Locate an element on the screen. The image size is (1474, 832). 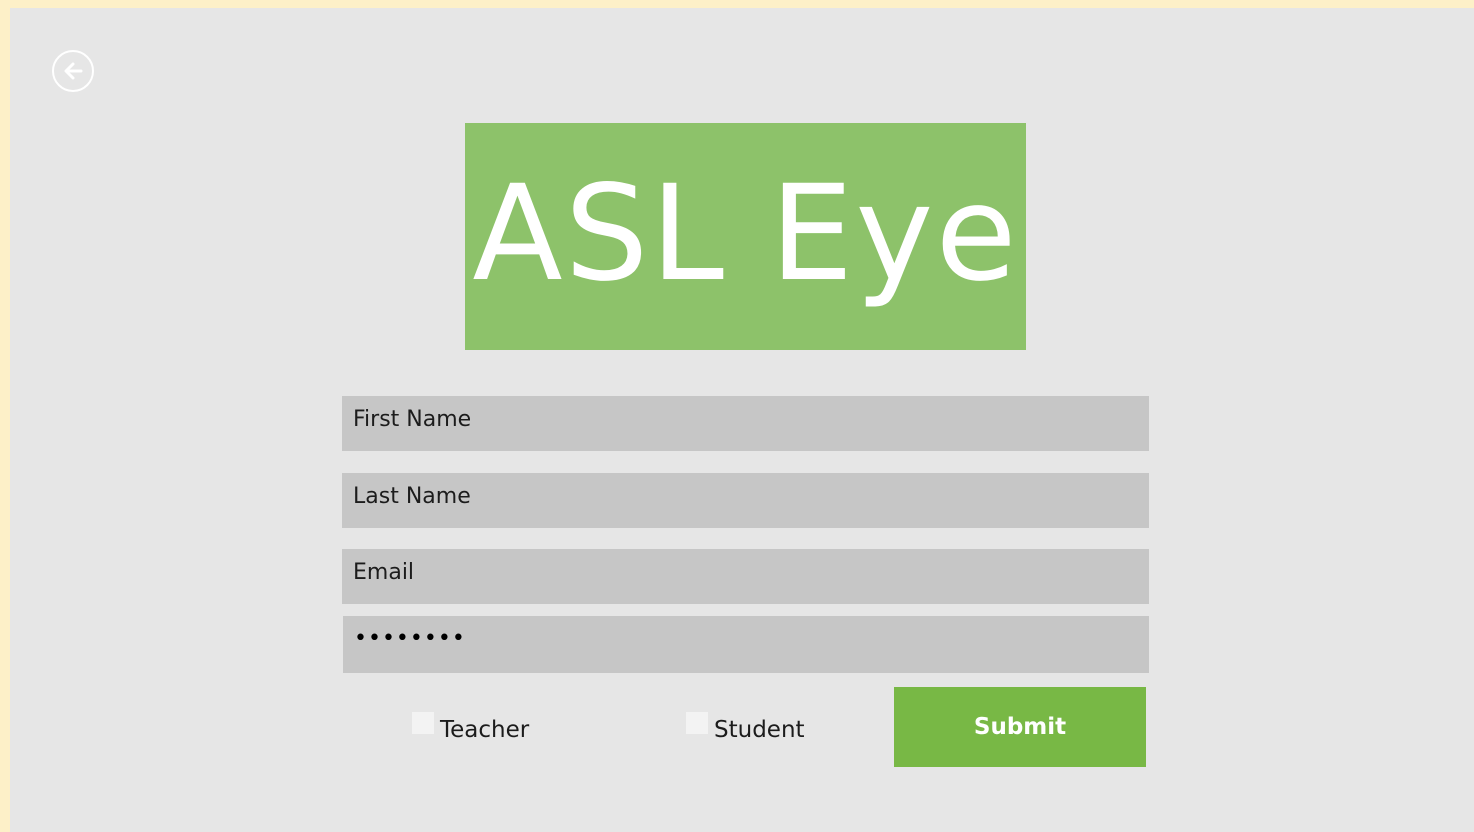
first-name-input is located at coordinates (745, 423).